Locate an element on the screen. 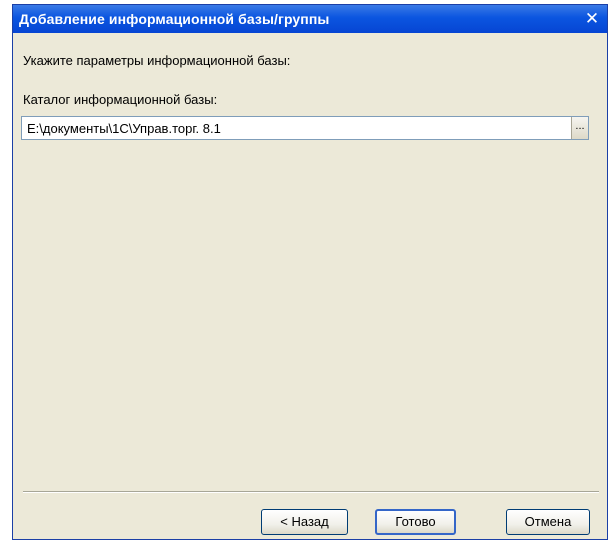  instruction-text: Укажите параметры информационной базы: is located at coordinates (157, 60).